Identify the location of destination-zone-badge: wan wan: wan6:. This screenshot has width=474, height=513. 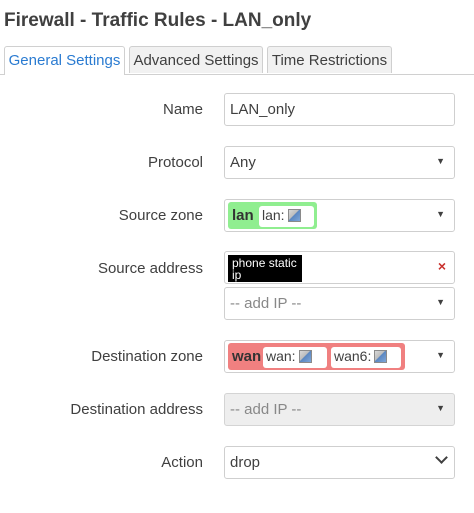
(316, 356).